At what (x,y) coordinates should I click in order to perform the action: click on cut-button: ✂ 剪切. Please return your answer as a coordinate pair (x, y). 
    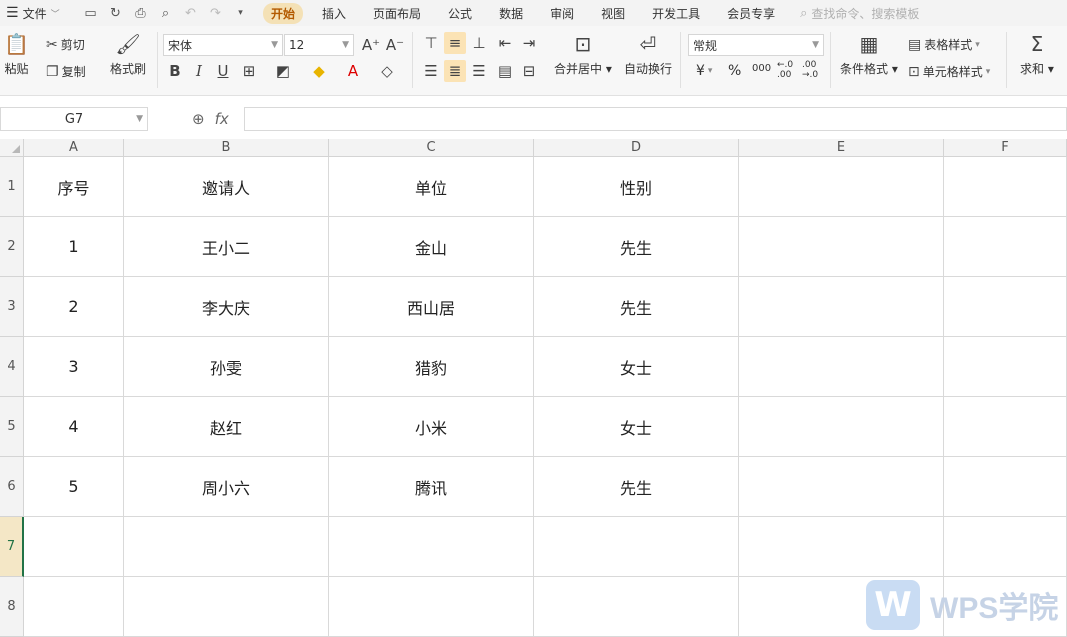
    Looking at the image, I should click on (65, 44).